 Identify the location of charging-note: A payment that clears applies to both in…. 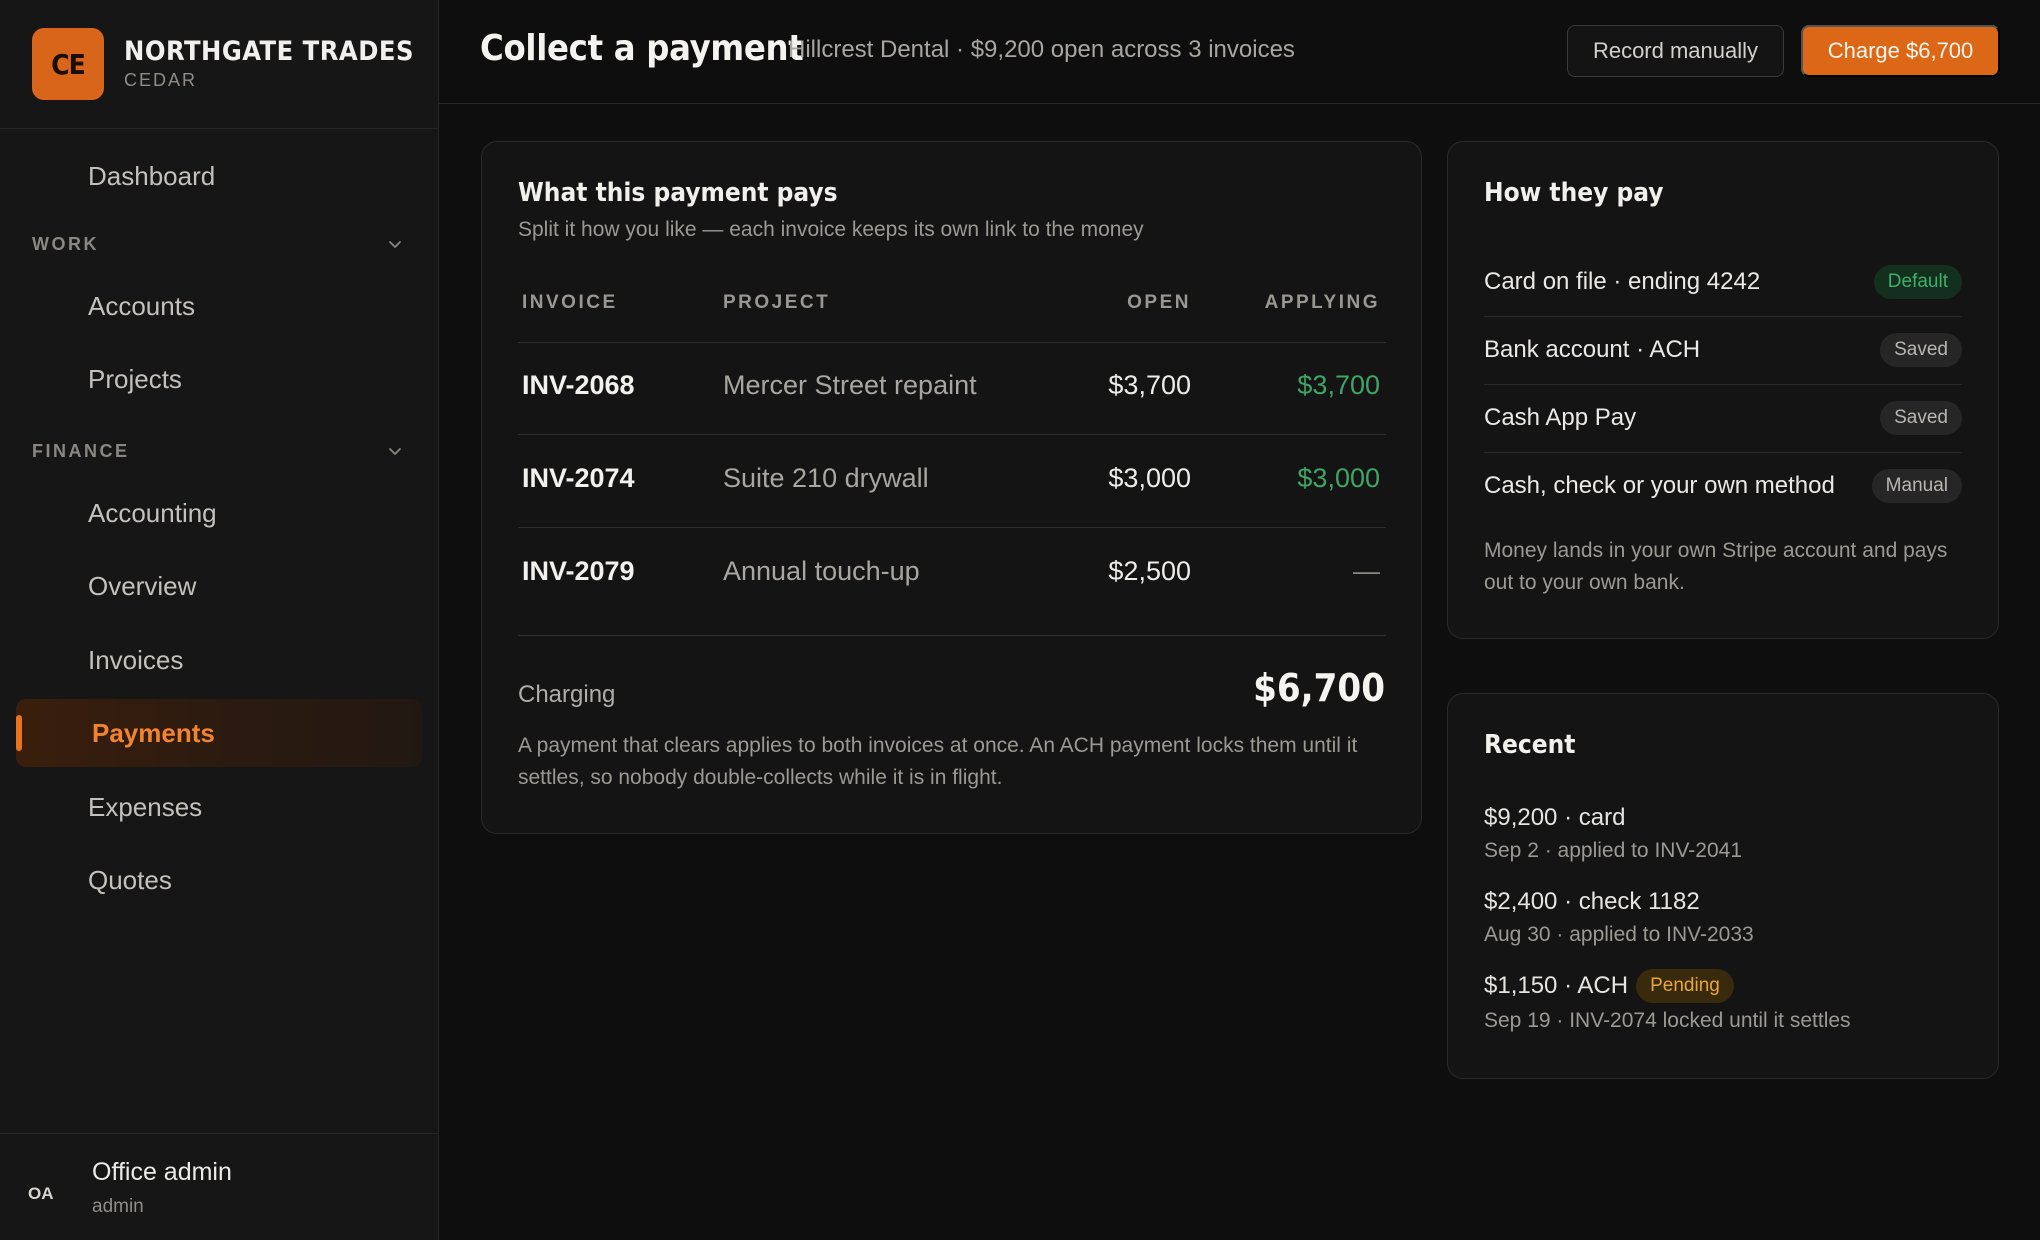
(938, 761).